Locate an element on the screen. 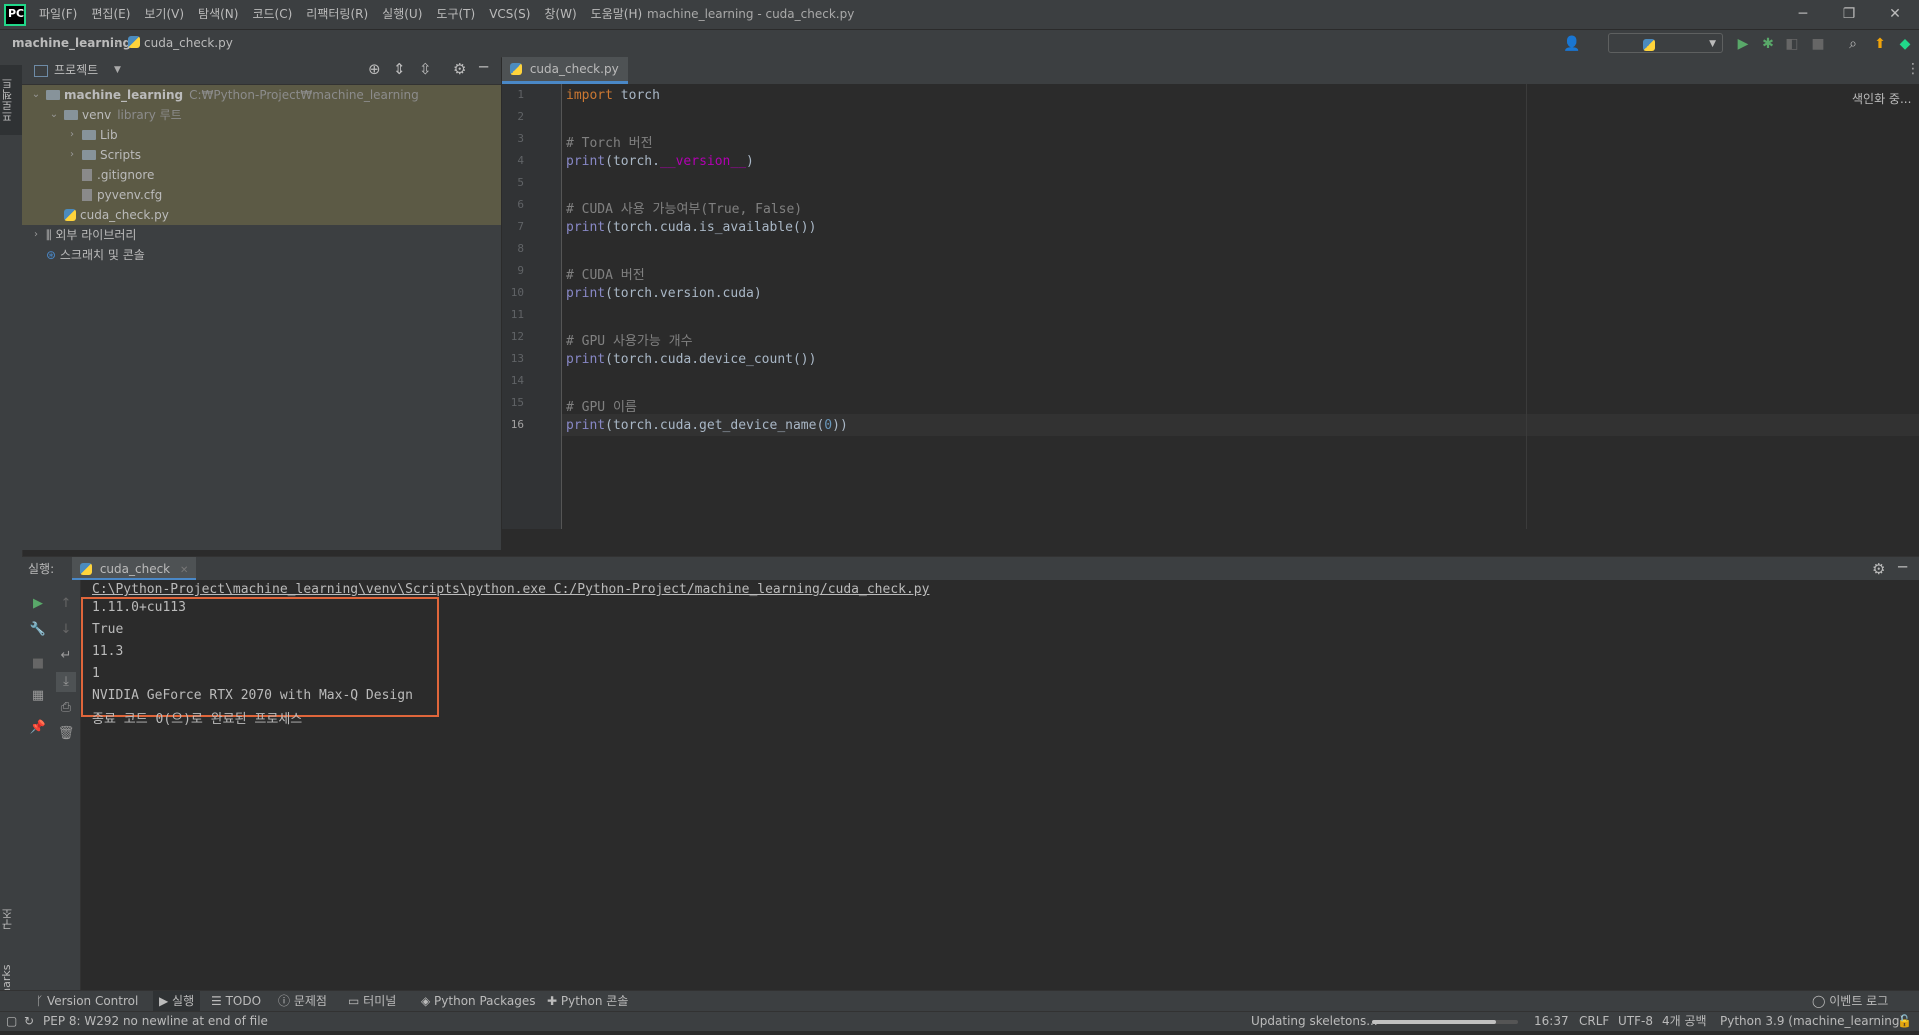 The height and width of the screenshot is (1035, 1919). tree-item: › Scripts is located at coordinates (261, 155).